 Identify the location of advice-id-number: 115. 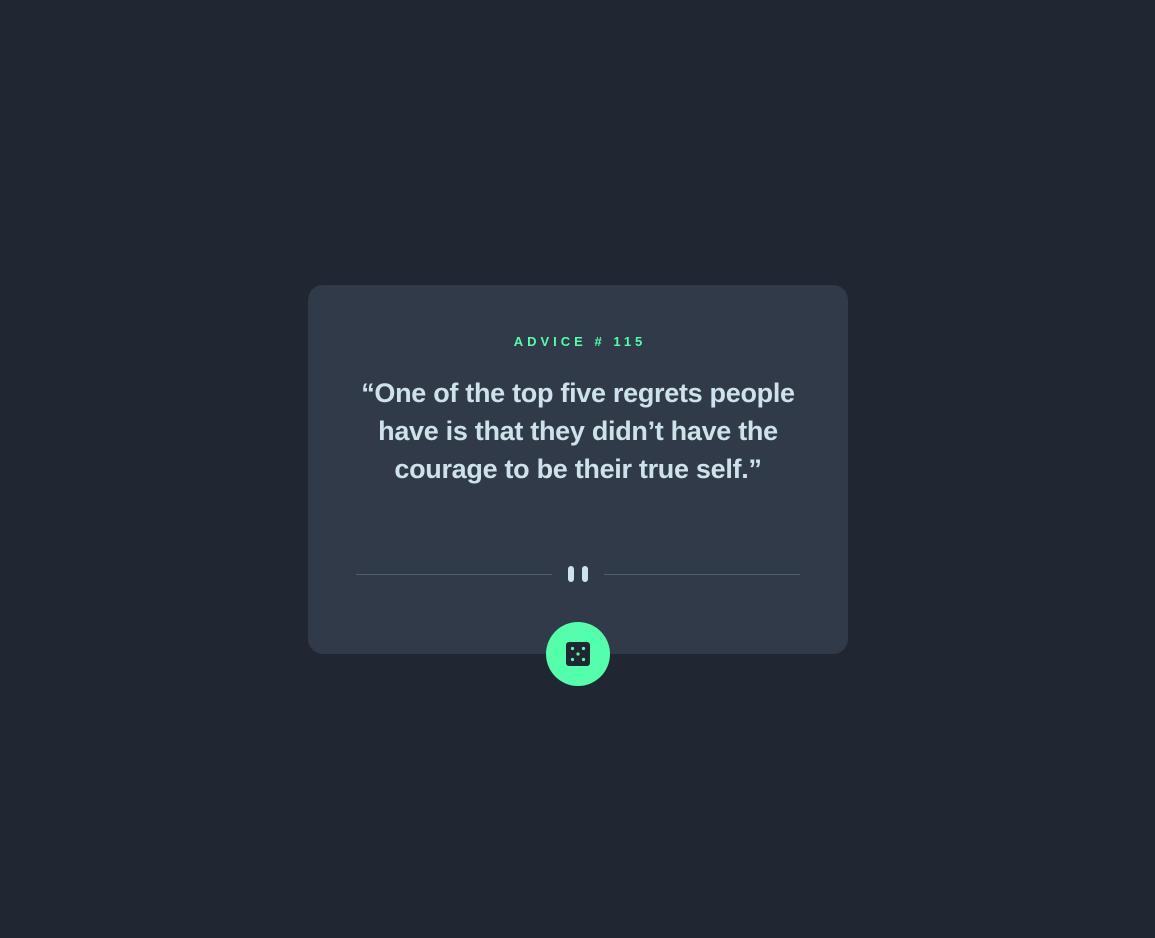
(630, 341).